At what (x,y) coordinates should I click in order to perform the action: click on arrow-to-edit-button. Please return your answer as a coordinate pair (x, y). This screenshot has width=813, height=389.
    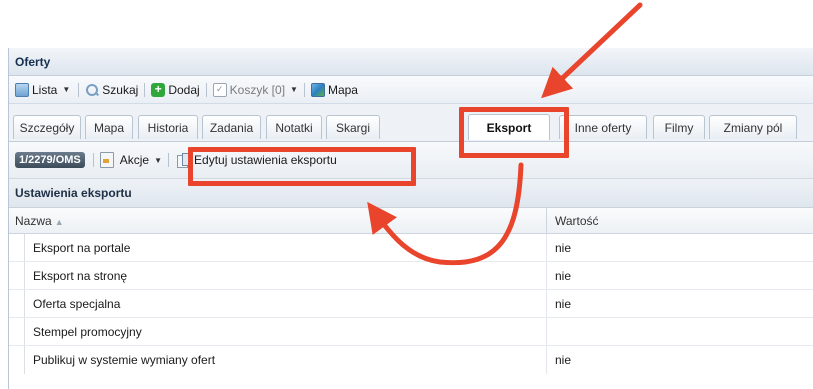
    Looking at the image, I should click on (445, 214).